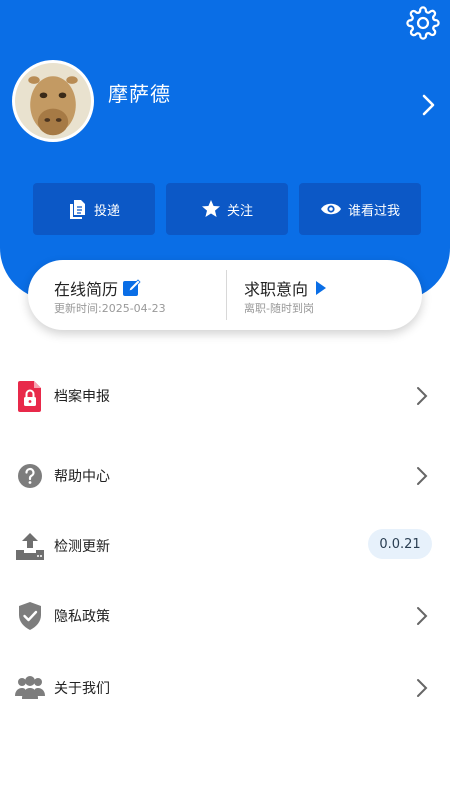 The width and height of the screenshot is (450, 800). I want to click on resume-card: 在线简历 更新时间:2025-04-23 求职意向 离职-随时到岗, so click(225, 295).